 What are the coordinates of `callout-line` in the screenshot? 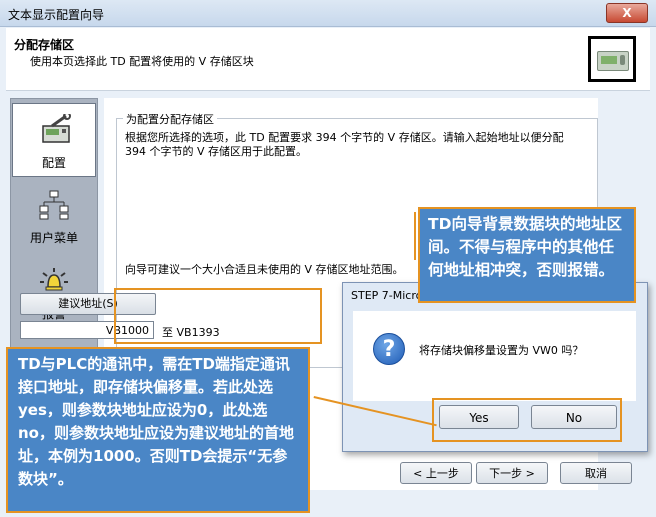 It's located at (415, 236).